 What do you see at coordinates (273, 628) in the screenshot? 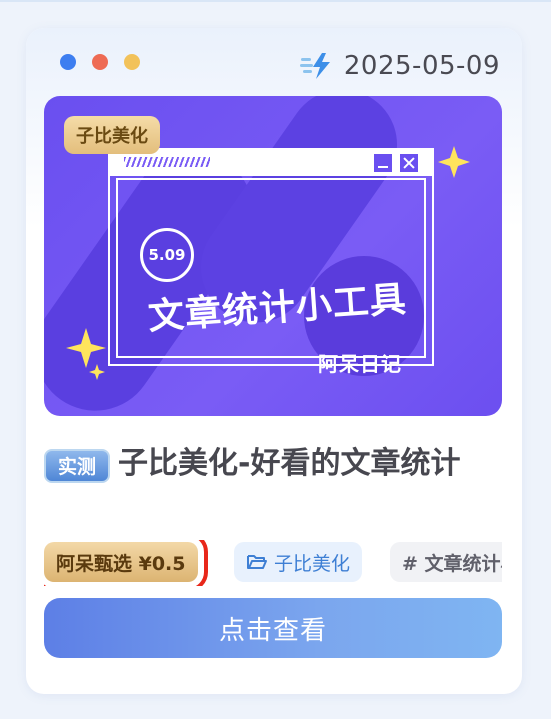
I see `view-button: 点击查看` at bounding box center [273, 628].